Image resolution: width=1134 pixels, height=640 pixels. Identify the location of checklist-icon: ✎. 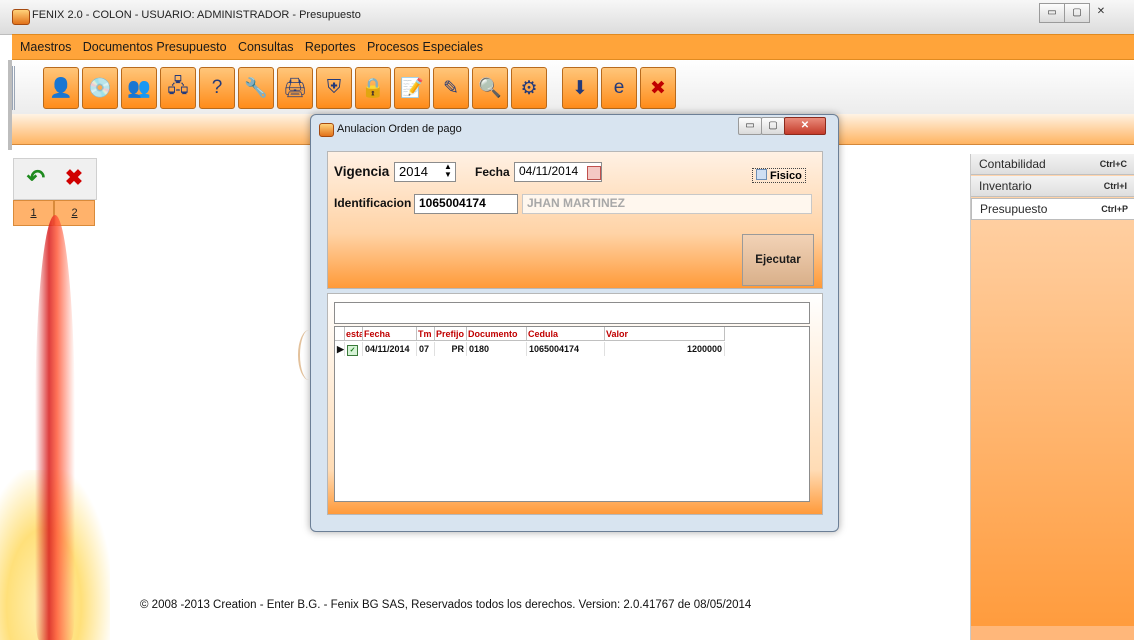
(451, 88).